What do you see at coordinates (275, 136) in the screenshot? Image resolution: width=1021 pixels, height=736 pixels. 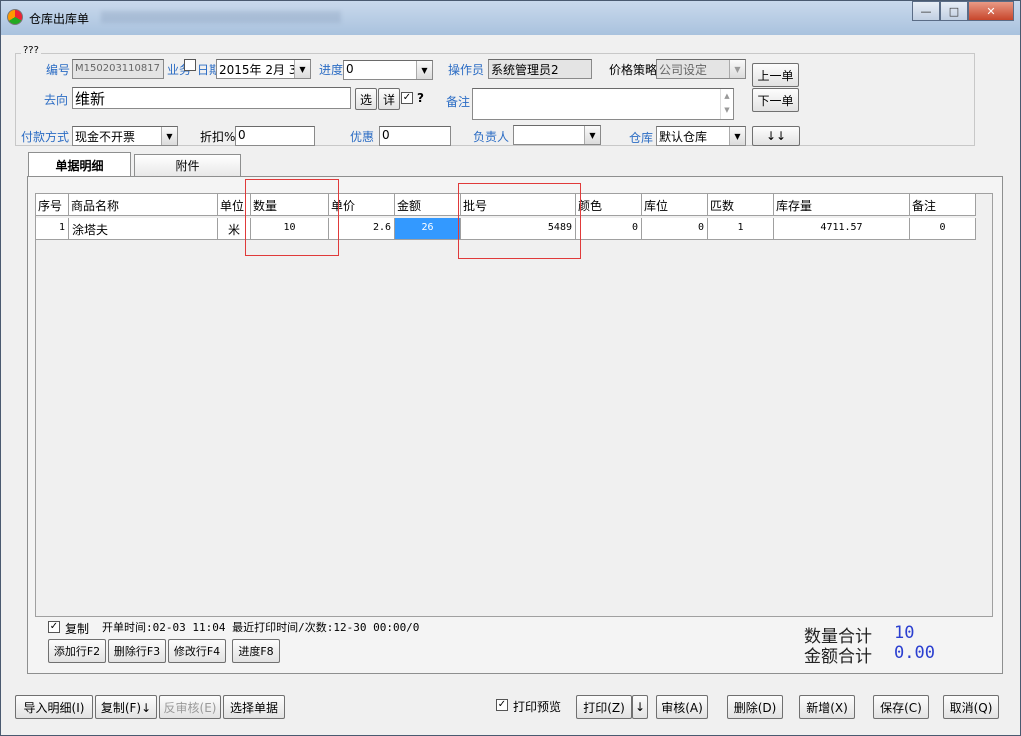 I see `discount-input: 0` at bounding box center [275, 136].